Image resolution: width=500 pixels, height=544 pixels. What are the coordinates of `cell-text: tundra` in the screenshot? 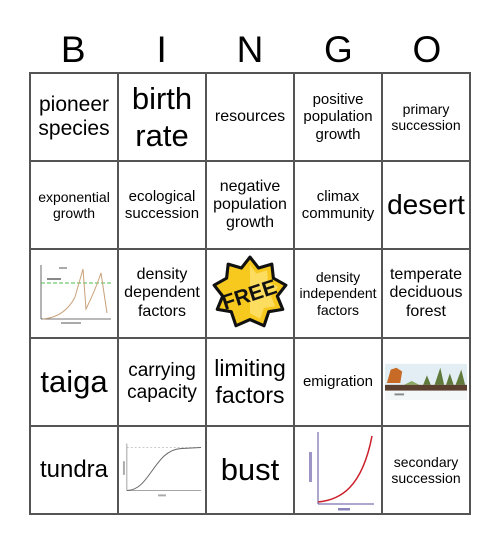 It's located at (74, 470).